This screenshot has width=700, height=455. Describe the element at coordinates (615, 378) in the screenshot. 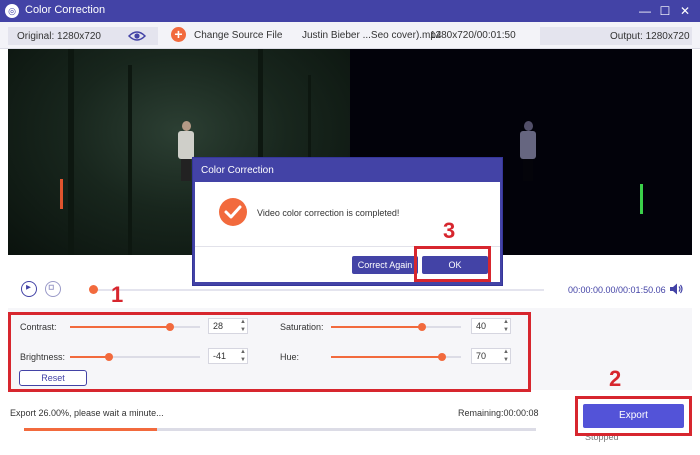

I see `annotation-number-2: 2` at that location.